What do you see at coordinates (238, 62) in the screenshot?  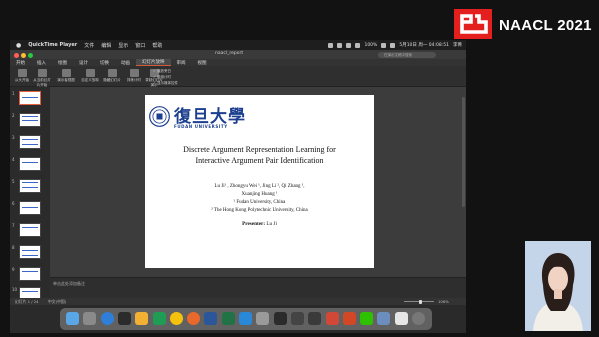 I see `ribbon-tab-bar: 开始 插入 绘图 设计 切换 动画 幻灯片放映 审阅 视图` at bounding box center [238, 62].